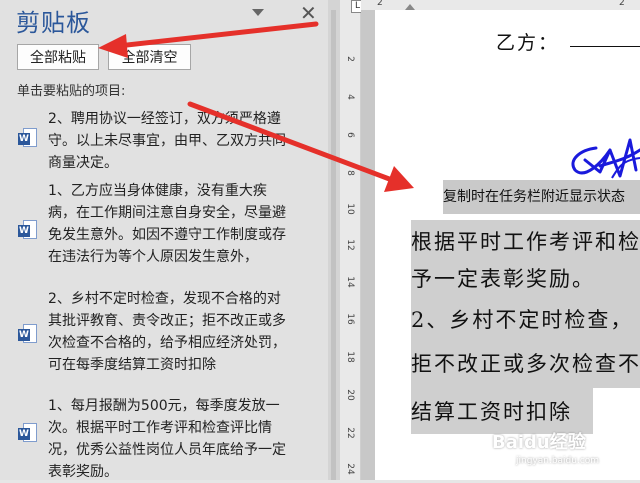 The image size is (640, 483). Describe the element at coordinates (167, 141) in the screenshot. I see `clipboard-item-text: 2、聘用协议一经签订，双方须严格遵守。以上未尽事宜，由甲、乙双方共同商量决定。` at that location.